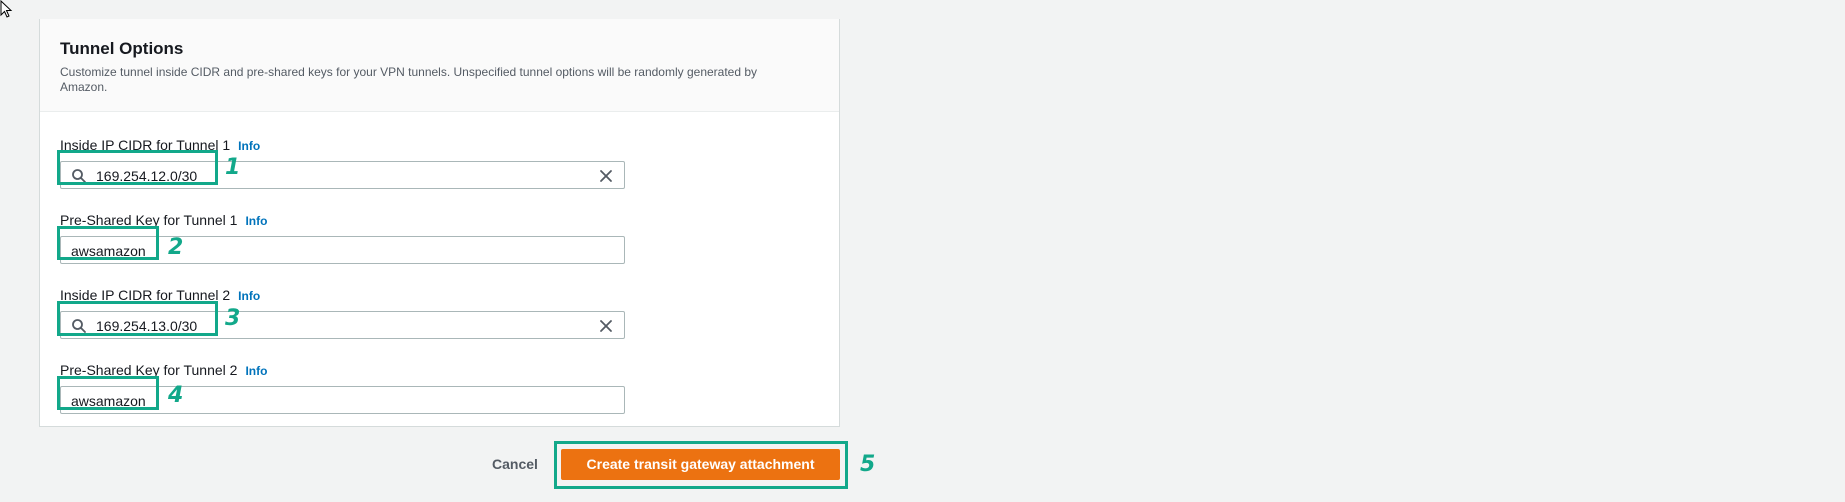 This screenshot has width=1845, height=502. What do you see at coordinates (6, 9) in the screenshot?
I see `cursor-icon` at bounding box center [6, 9].